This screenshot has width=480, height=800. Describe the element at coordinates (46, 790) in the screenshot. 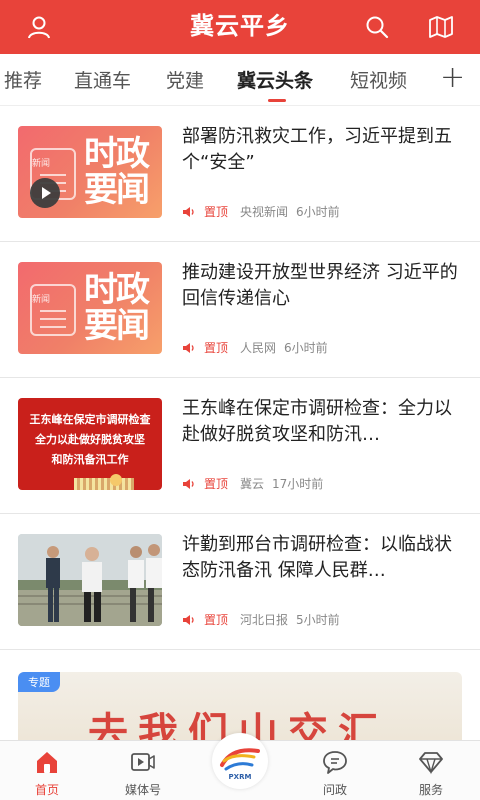

I see `nav-label: 首页` at that location.